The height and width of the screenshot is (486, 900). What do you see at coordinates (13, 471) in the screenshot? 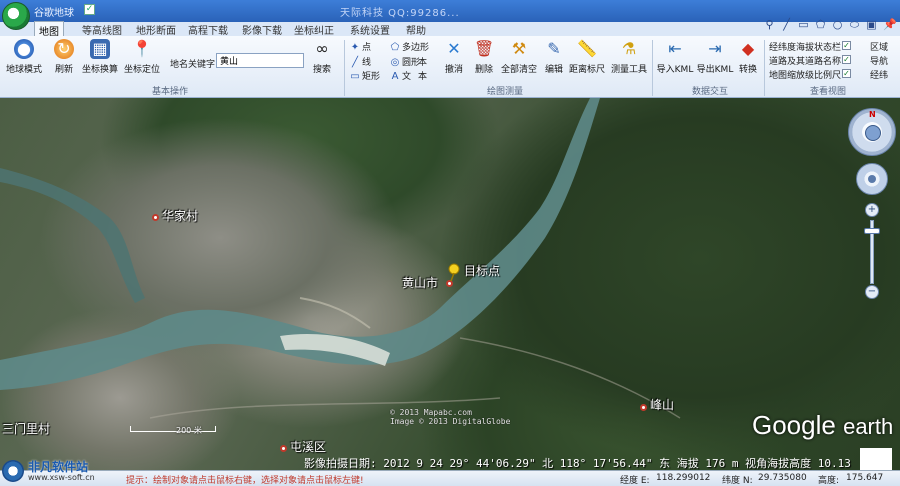
I see `logo-ring-icon` at bounding box center [13, 471].